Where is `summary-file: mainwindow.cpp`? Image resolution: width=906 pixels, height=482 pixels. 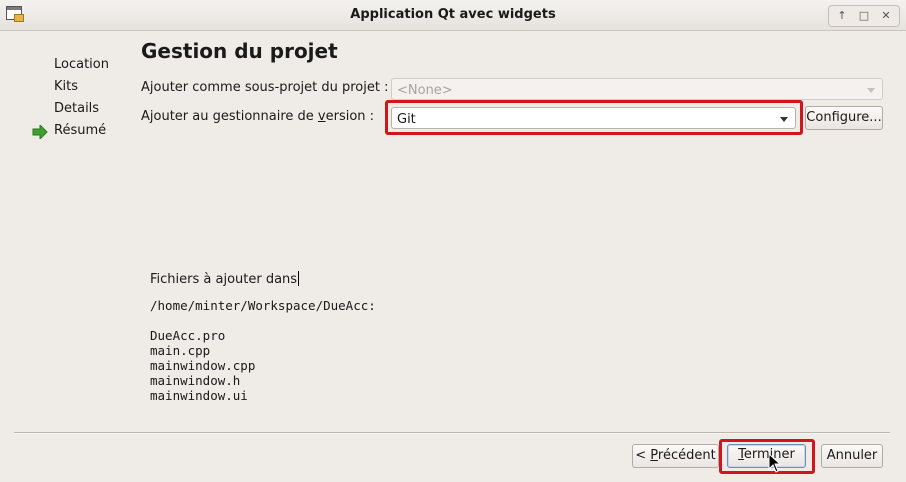 summary-file: mainwindow.cpp is located at coordinates (203, 365).